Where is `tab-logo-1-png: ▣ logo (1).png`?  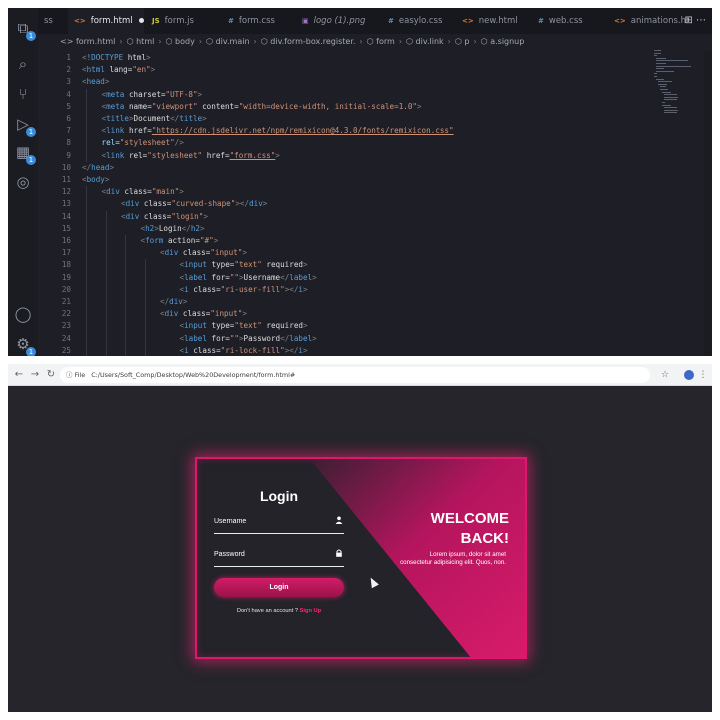 tab-logo-1-png: ▣ logo (1).png is located at coordinates (338, 21).